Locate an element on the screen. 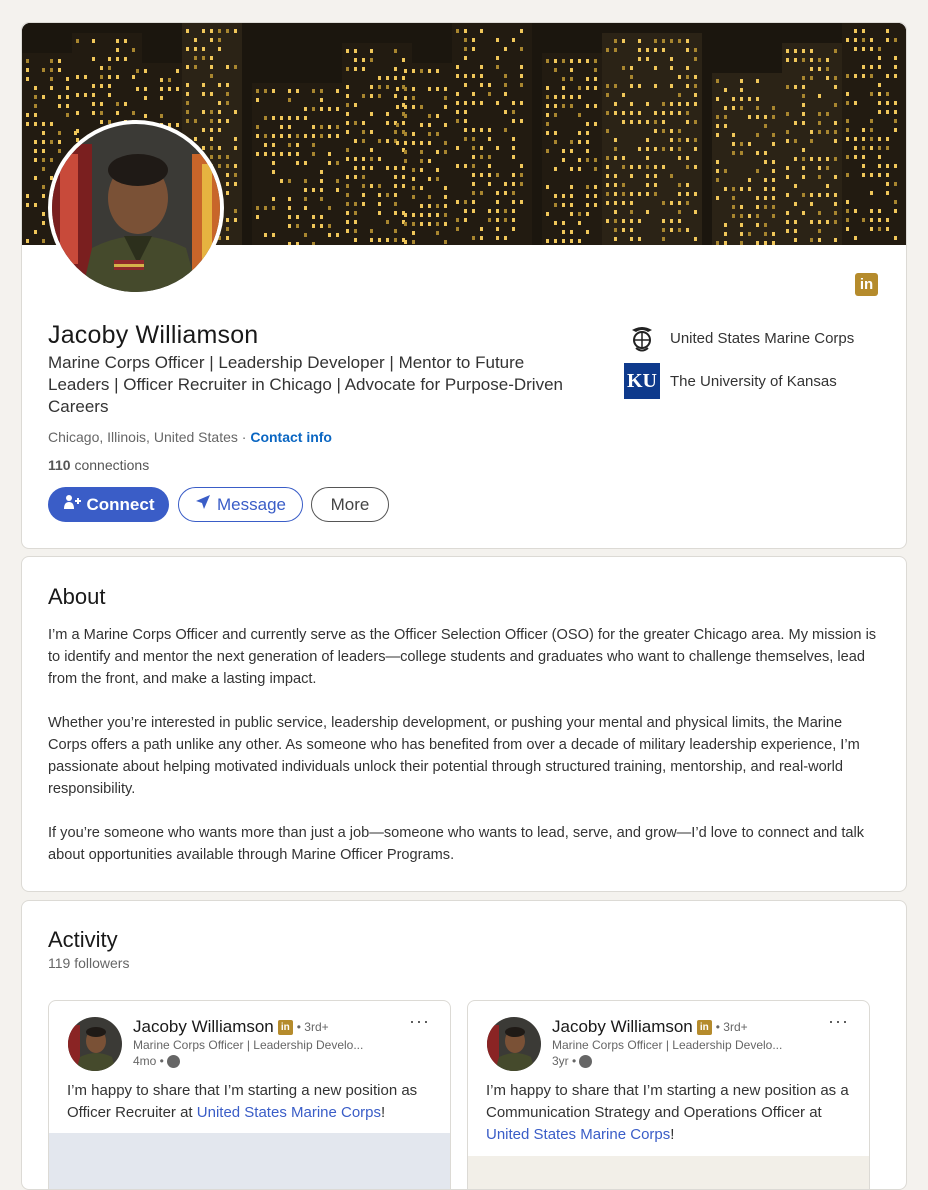  profile-photo is located at coordinates (136, 208).